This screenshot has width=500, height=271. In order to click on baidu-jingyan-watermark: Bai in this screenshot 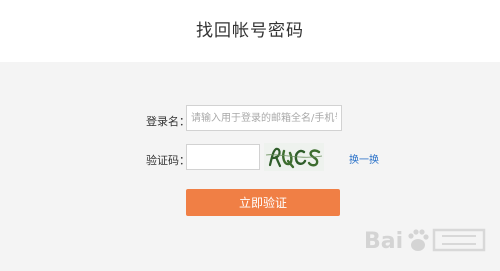, I will do `click(425, 241)`.